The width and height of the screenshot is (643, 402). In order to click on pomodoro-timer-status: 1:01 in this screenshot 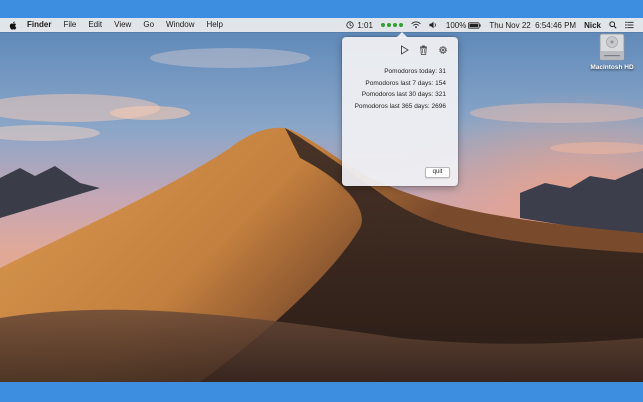, I will do `click(359, 25)`.